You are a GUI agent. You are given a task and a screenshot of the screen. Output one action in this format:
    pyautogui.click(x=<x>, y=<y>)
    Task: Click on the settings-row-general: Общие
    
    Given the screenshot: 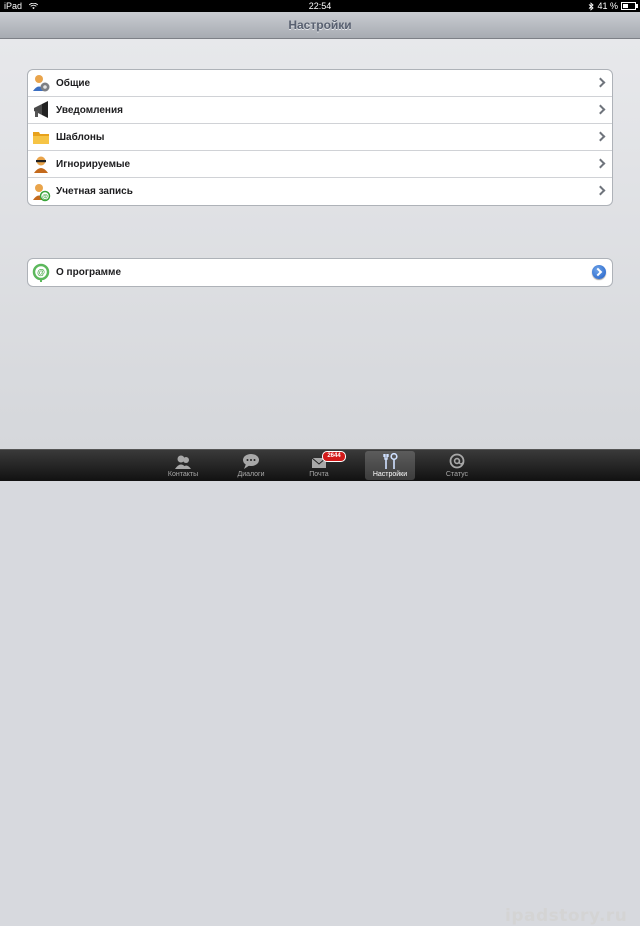 What is the action you would take?
    pyautogui.click(x=320, y=83)
    